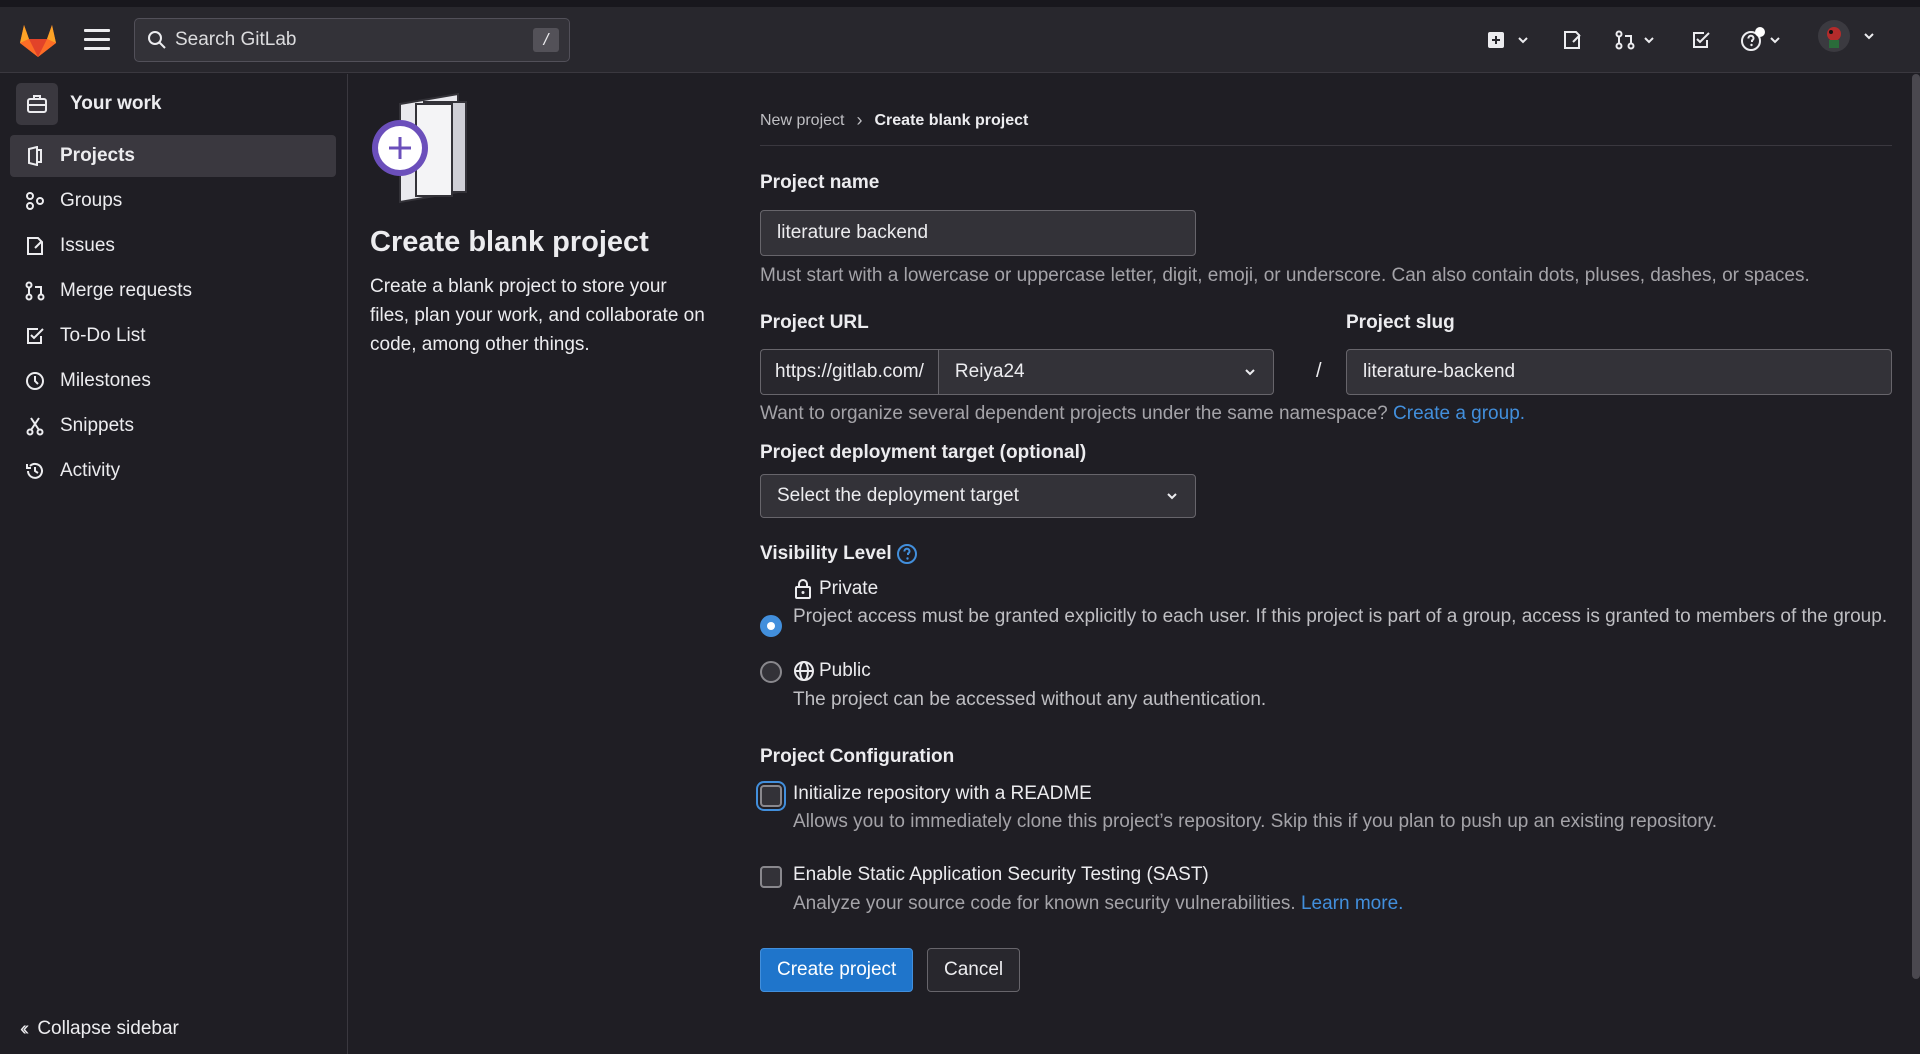 This screenshot has width=1920, height=1054. I want to click on project-url-label: Project URL, so click(814, 322).